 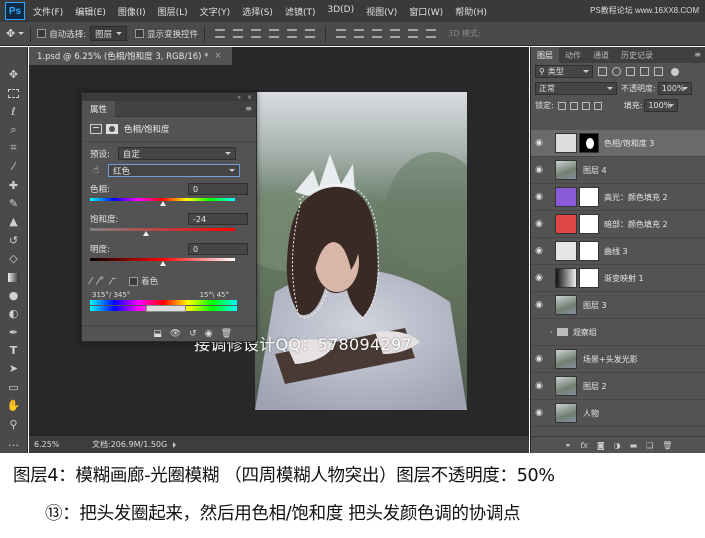 I want to click on view-previous-icon: 👁, so click(x=175, y=334).